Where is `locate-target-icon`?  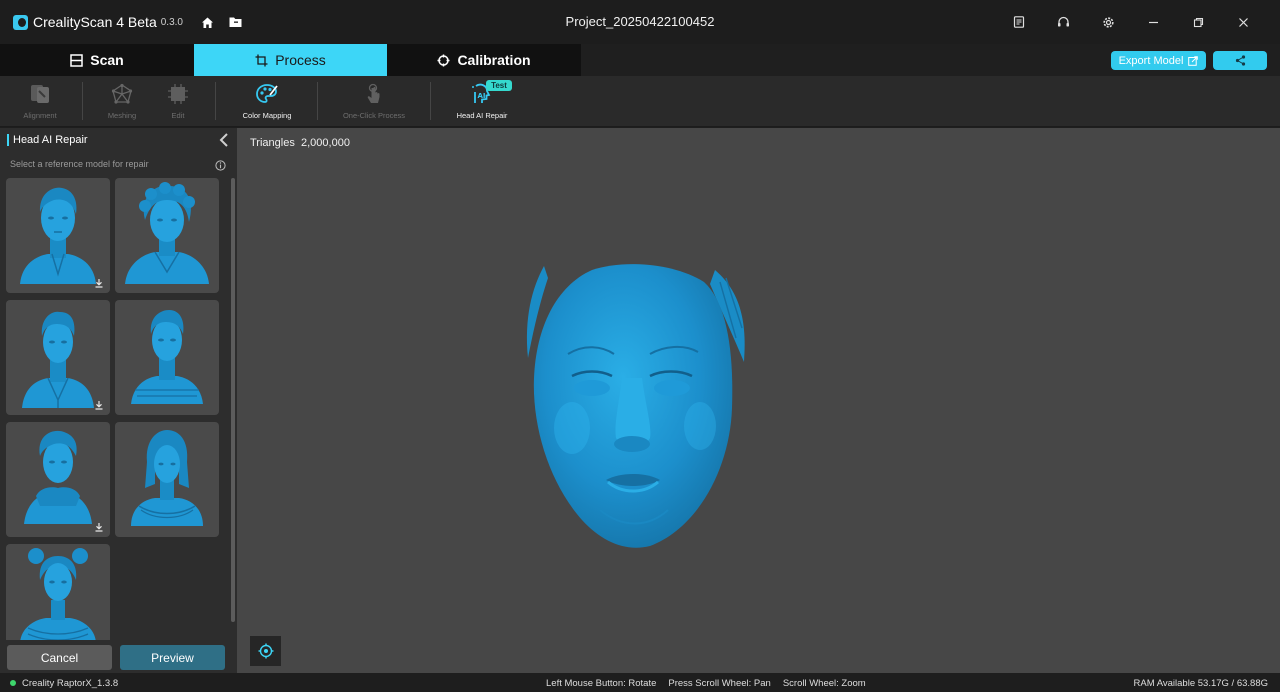 locate-target-icon is located at coordinates (265, 651).